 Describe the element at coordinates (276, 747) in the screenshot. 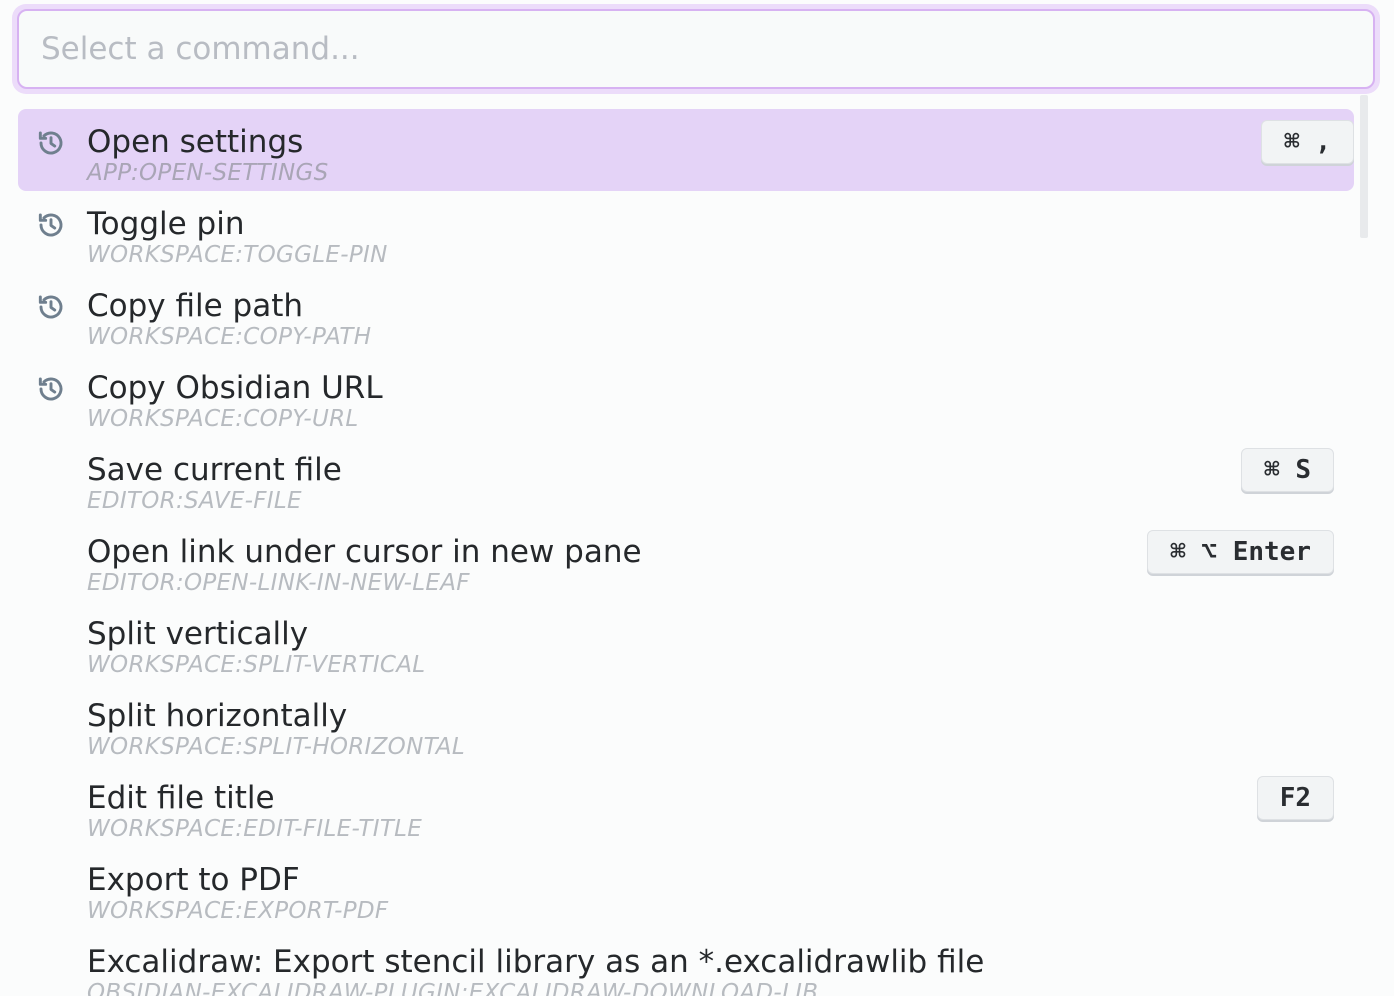

I see `command-id: WORKSPACE:SPLIT-HORIZONTAL` at that location.